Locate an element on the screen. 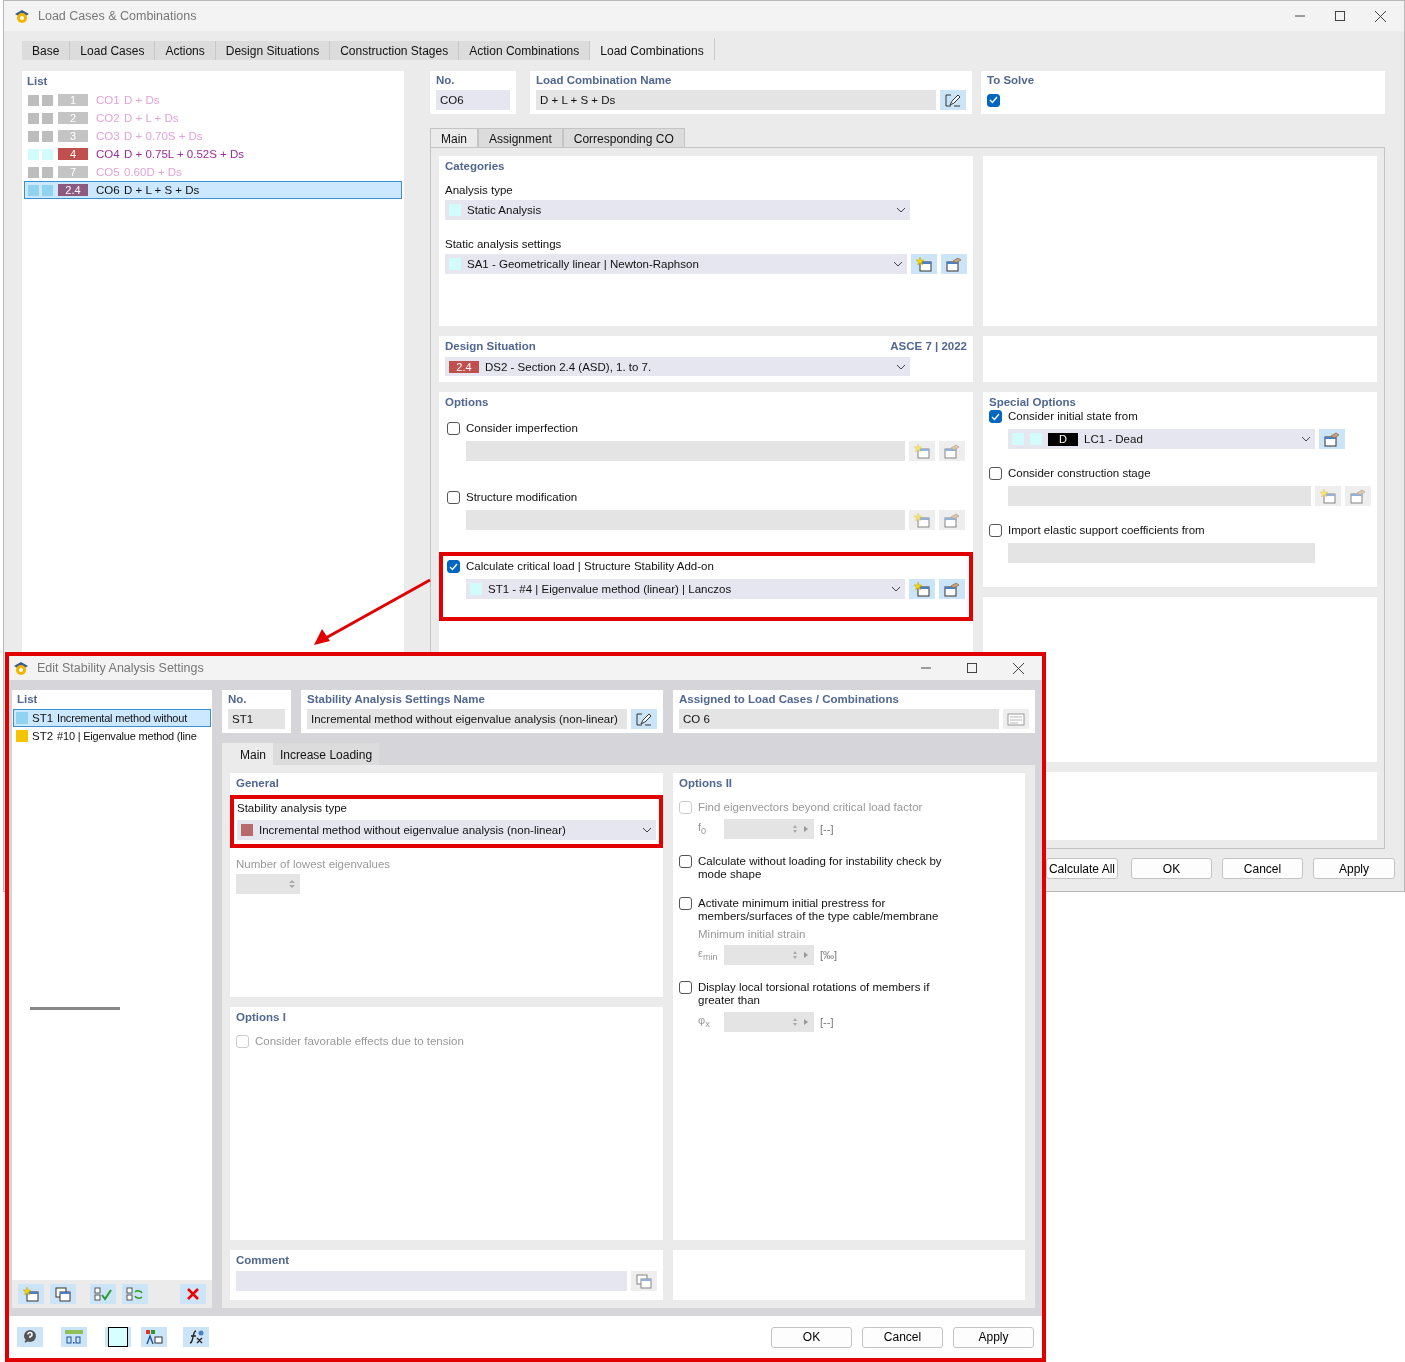  assigned-field: CO 6 is located at coordinates (839, 719).